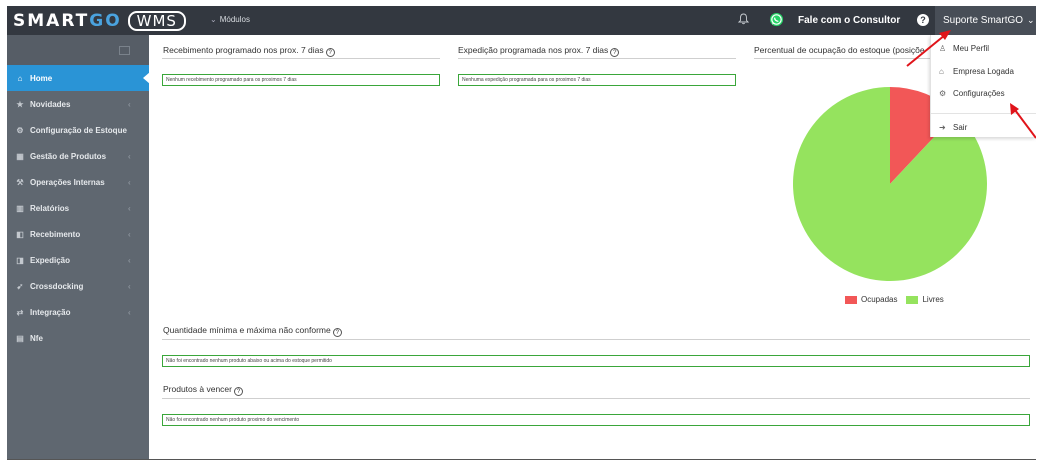 The image size is (1043, 462). Describe the element at coordinates (234, 19) in the screenshot. I see `modules-label: Módulos` at that location.